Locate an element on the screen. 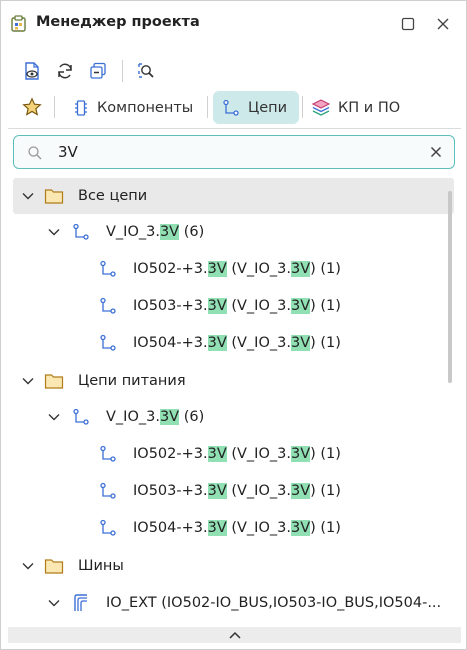 Image resolution: width=467 pixels, height=650 pixels. folder-label: Цепи питания is located at coordinates (132, 381).